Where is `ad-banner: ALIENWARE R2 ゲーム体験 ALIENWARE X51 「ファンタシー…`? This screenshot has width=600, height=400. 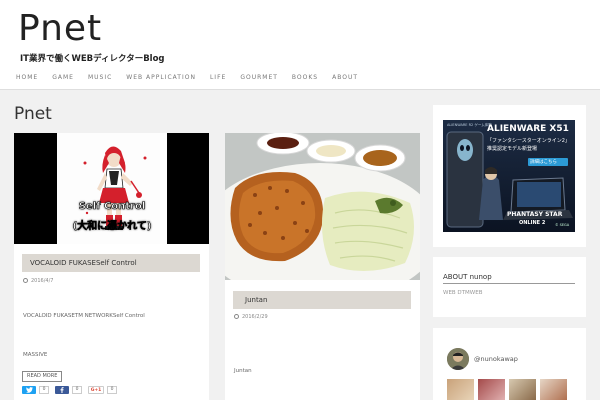 ad-banner: ALIENWARE R2 ゲーム体験 ALIENWARE X51 「ファンタシー… is located at coordinates (509, 176).